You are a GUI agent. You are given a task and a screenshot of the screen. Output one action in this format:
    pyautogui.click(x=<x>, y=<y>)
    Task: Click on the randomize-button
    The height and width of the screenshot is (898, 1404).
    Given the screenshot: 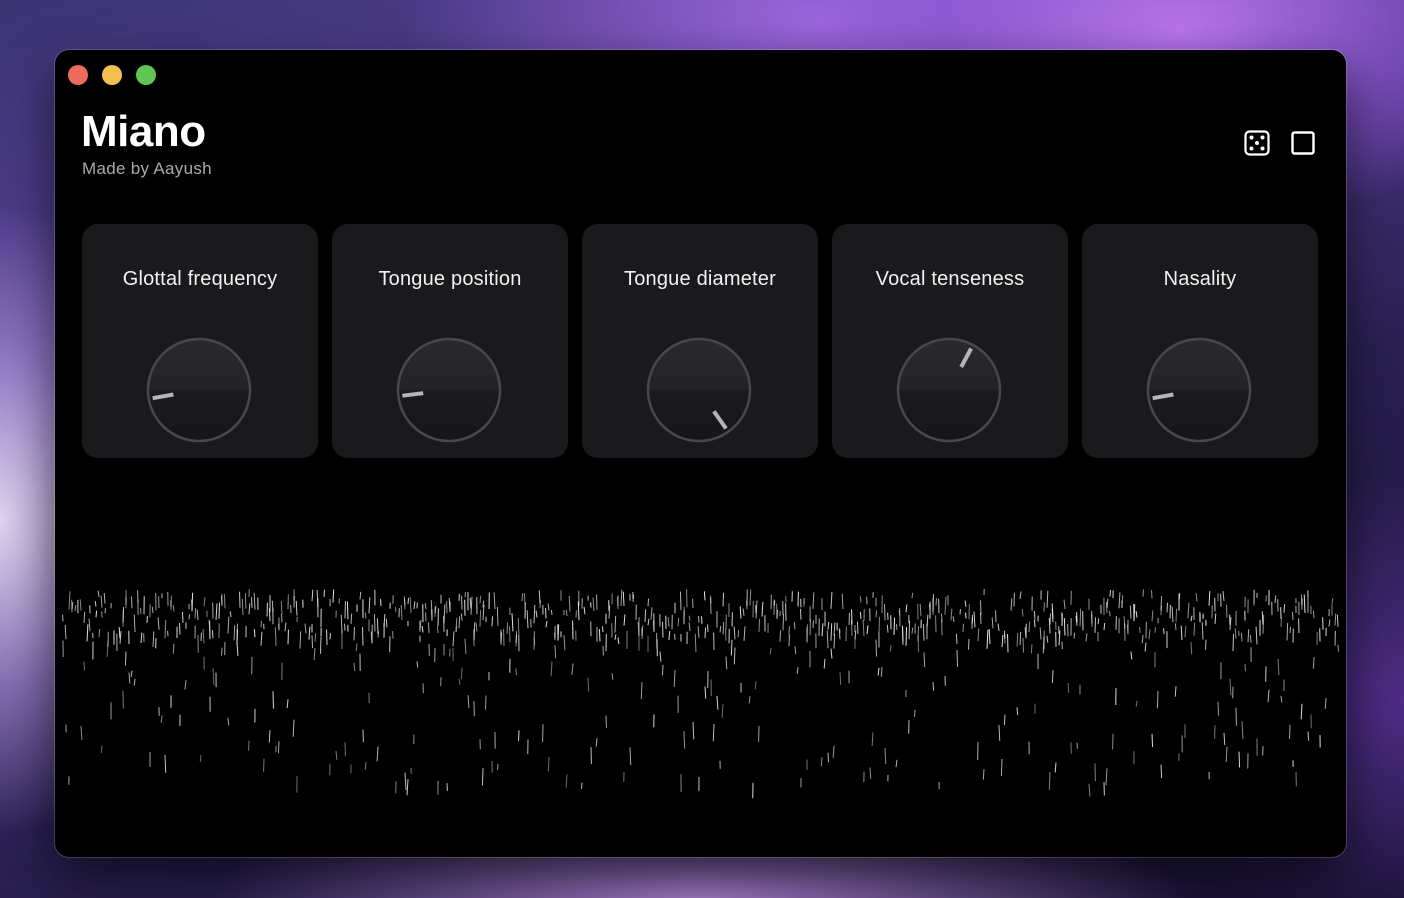 What is the action you would take?
    pyautogui.click(x=1257, y=143)
    